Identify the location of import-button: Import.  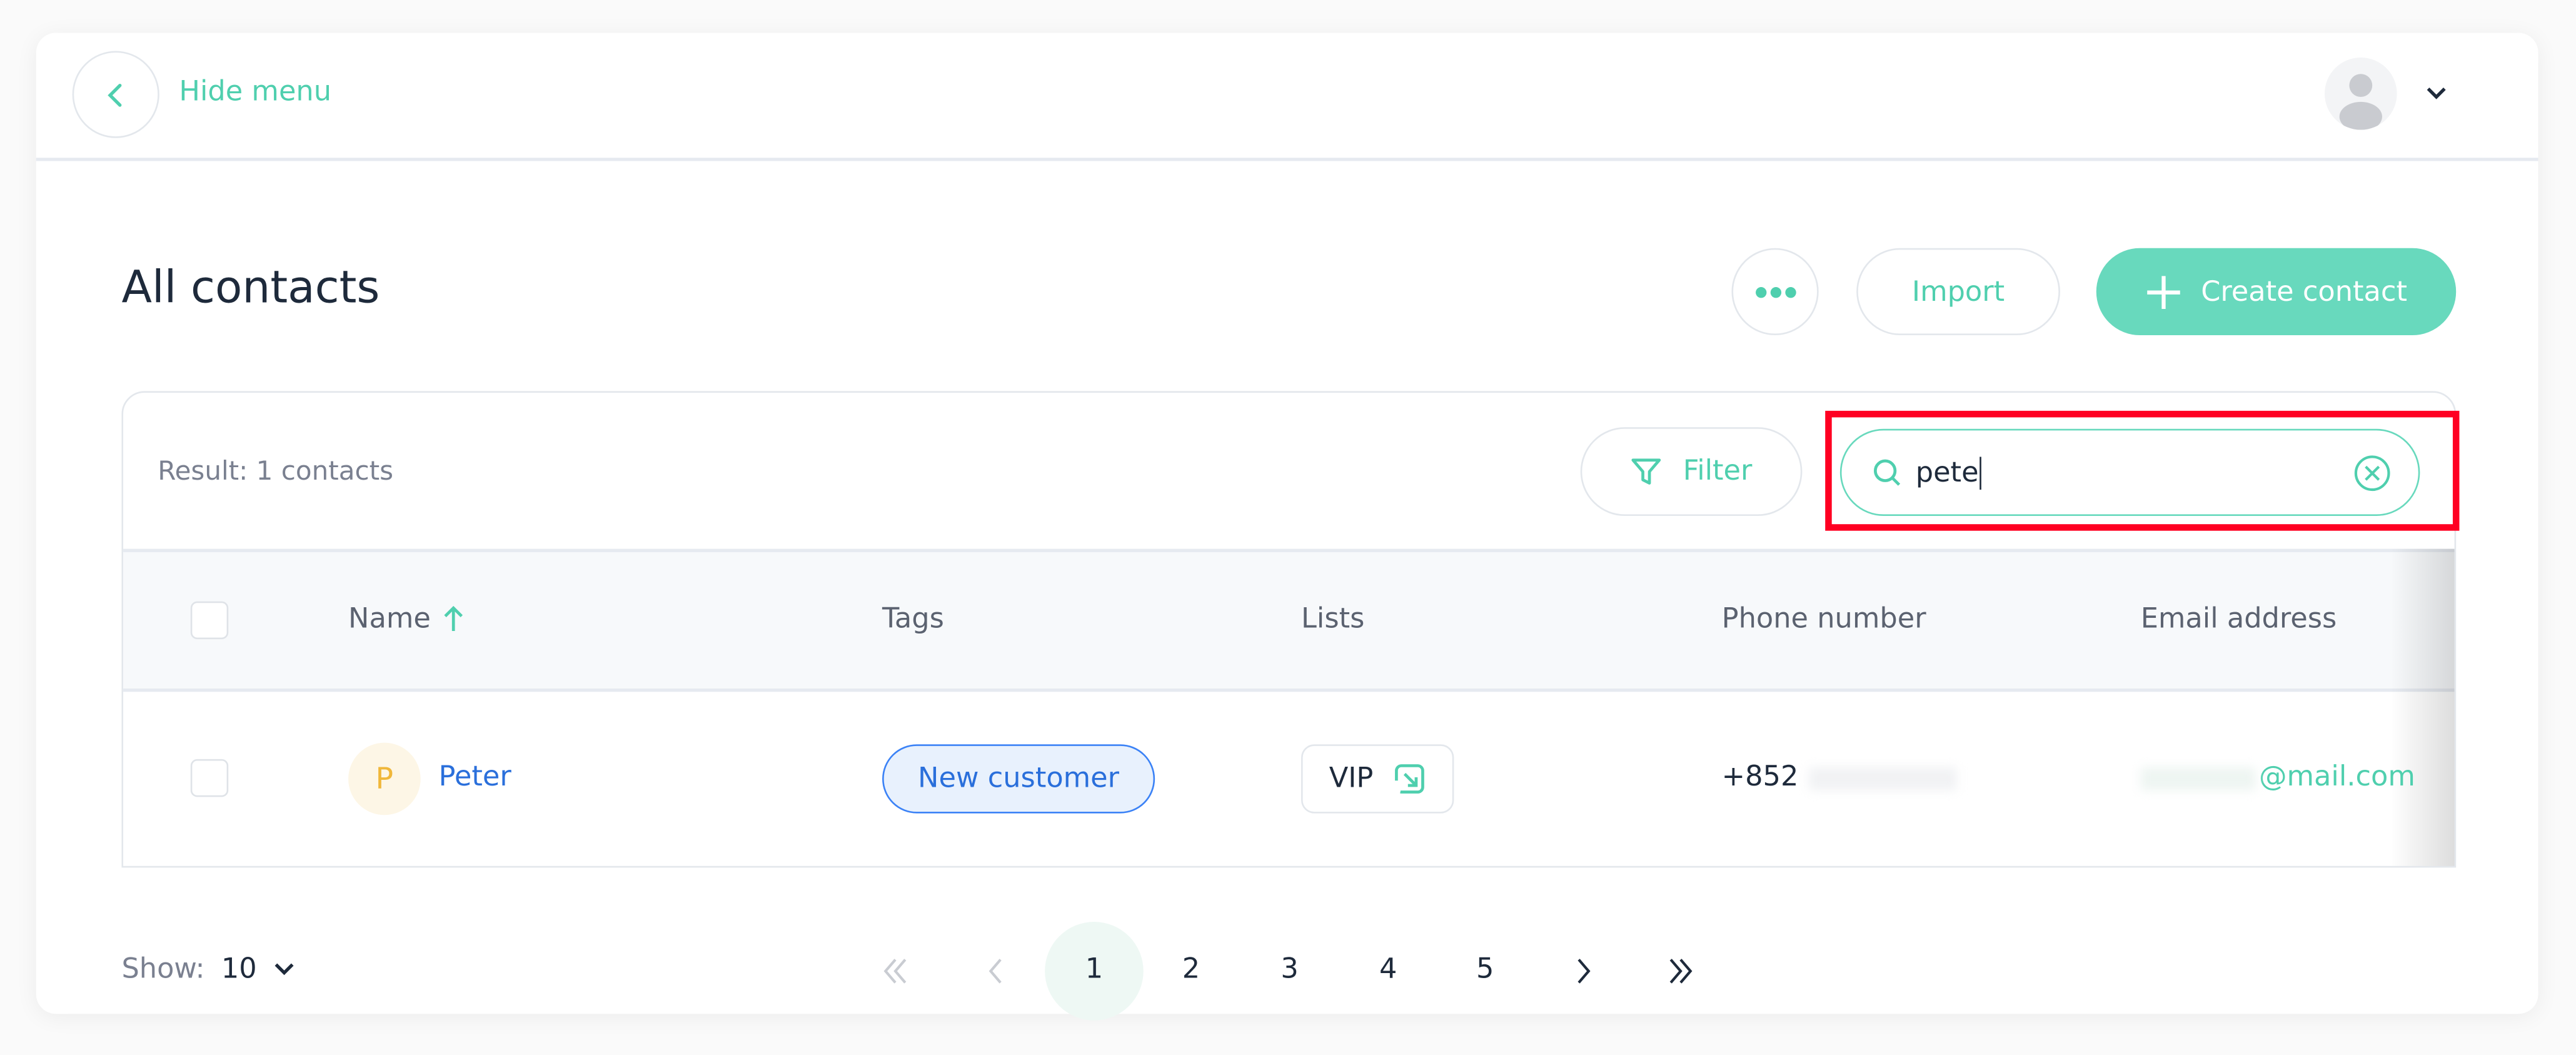
(1958, 292).